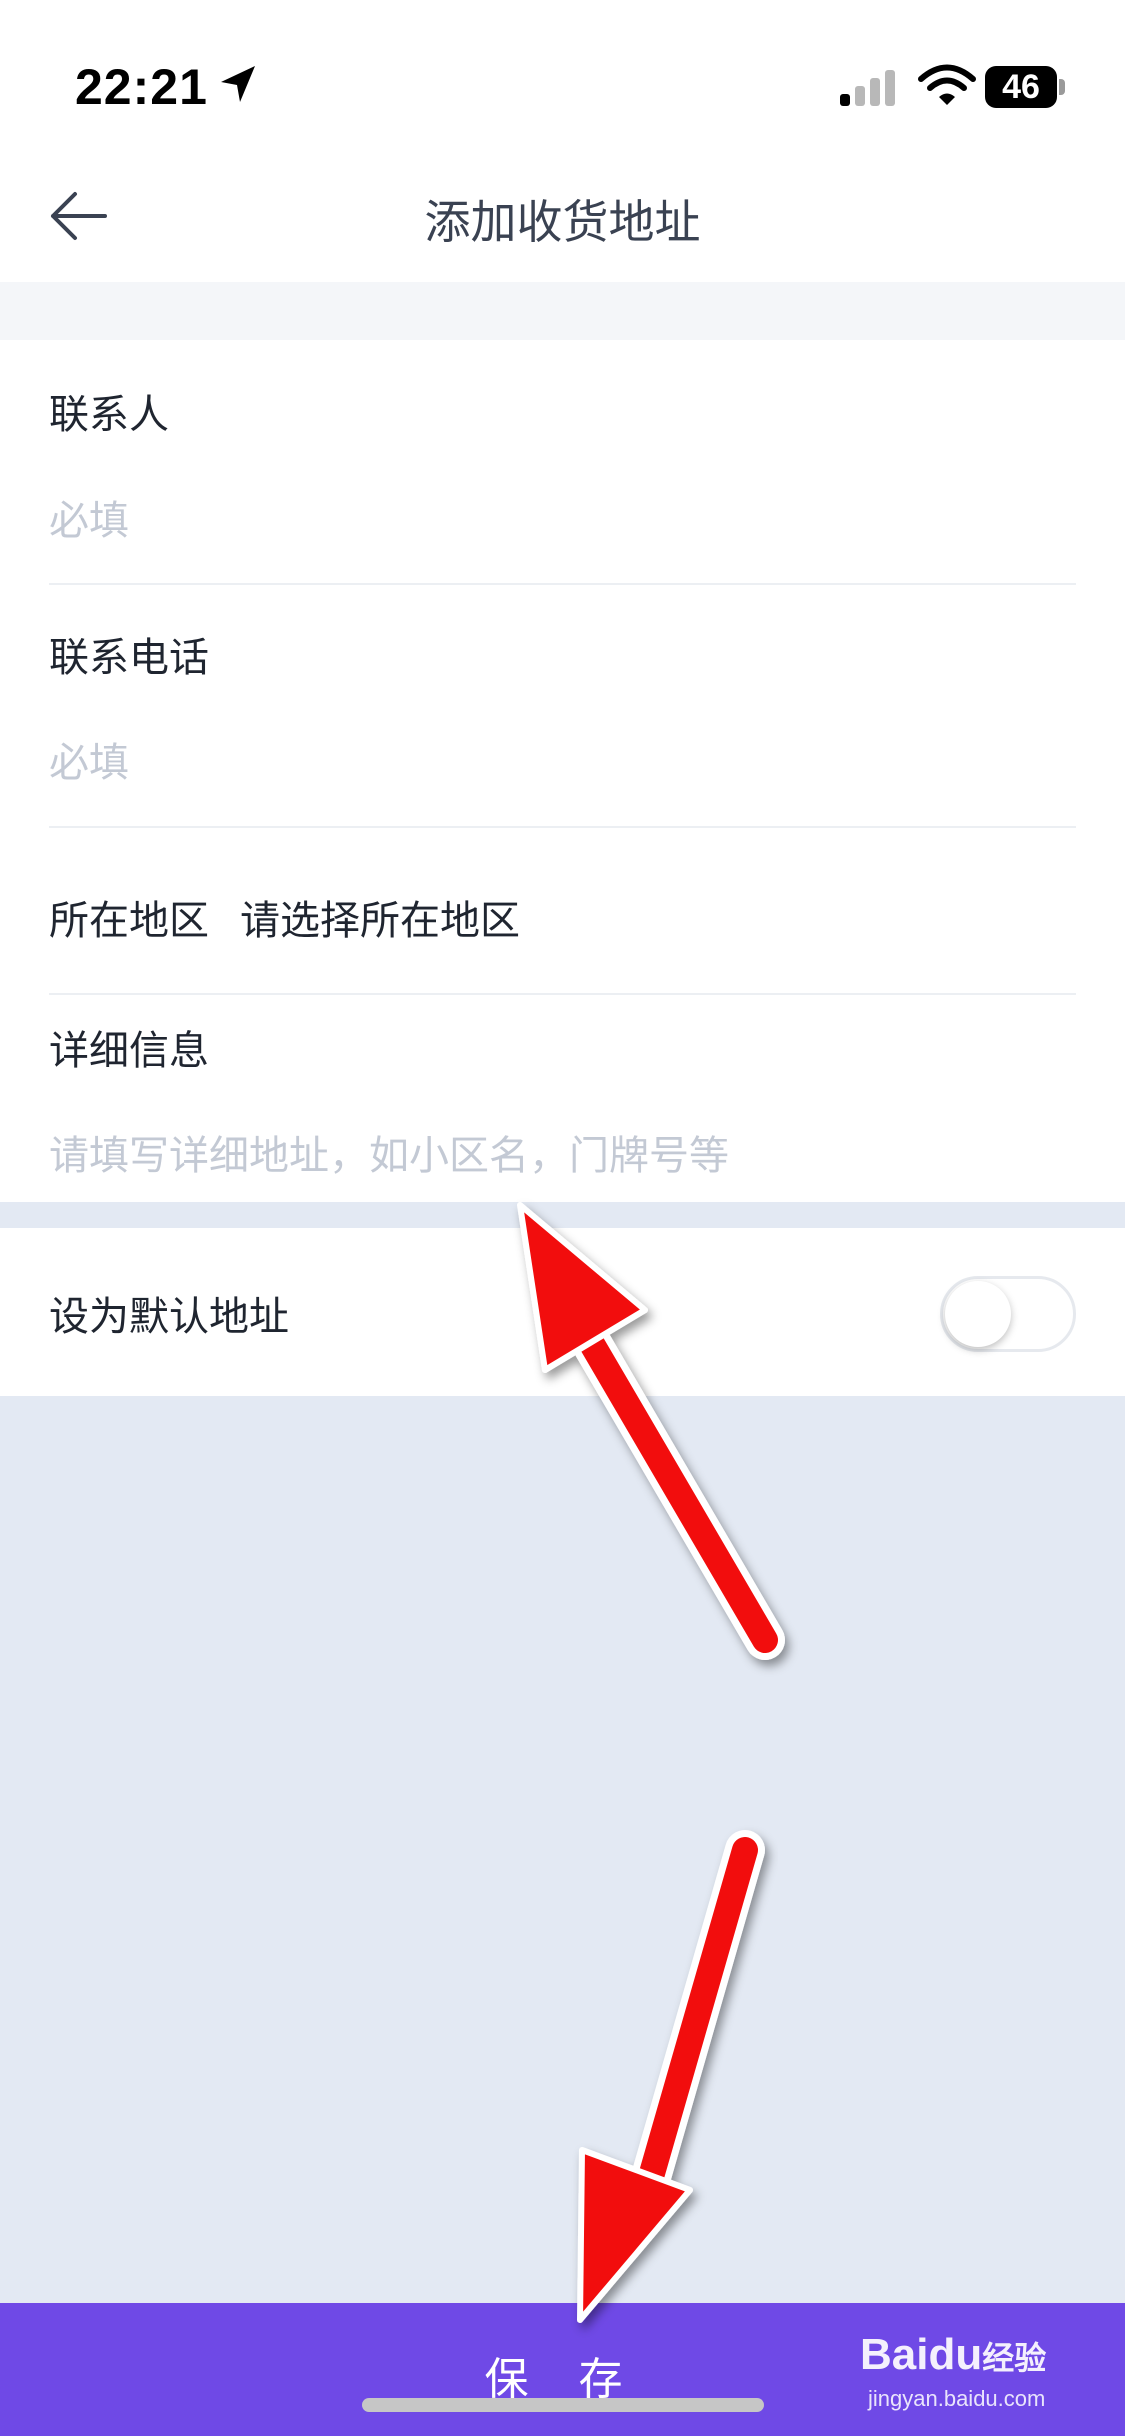 This screenshot has width=1125, height=2436. What do you see at coordinates (562, 1312) in the screenshot?
I see `default-address-row: 设为默认地址` at bounding box center [562, 1312].